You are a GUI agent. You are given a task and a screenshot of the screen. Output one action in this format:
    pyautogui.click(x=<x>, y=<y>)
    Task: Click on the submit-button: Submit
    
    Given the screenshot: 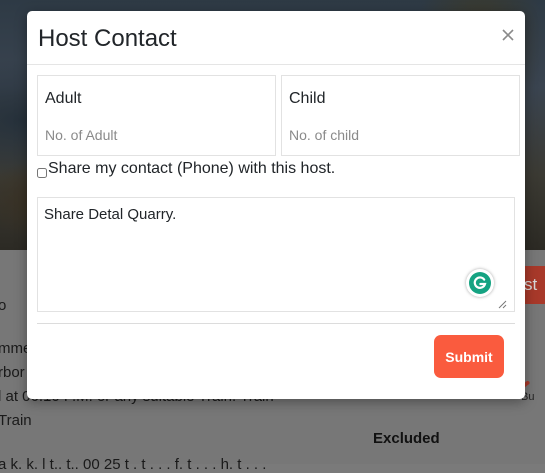 What is the action you would take?
    pyautogui.click(x=469, y=356)
    